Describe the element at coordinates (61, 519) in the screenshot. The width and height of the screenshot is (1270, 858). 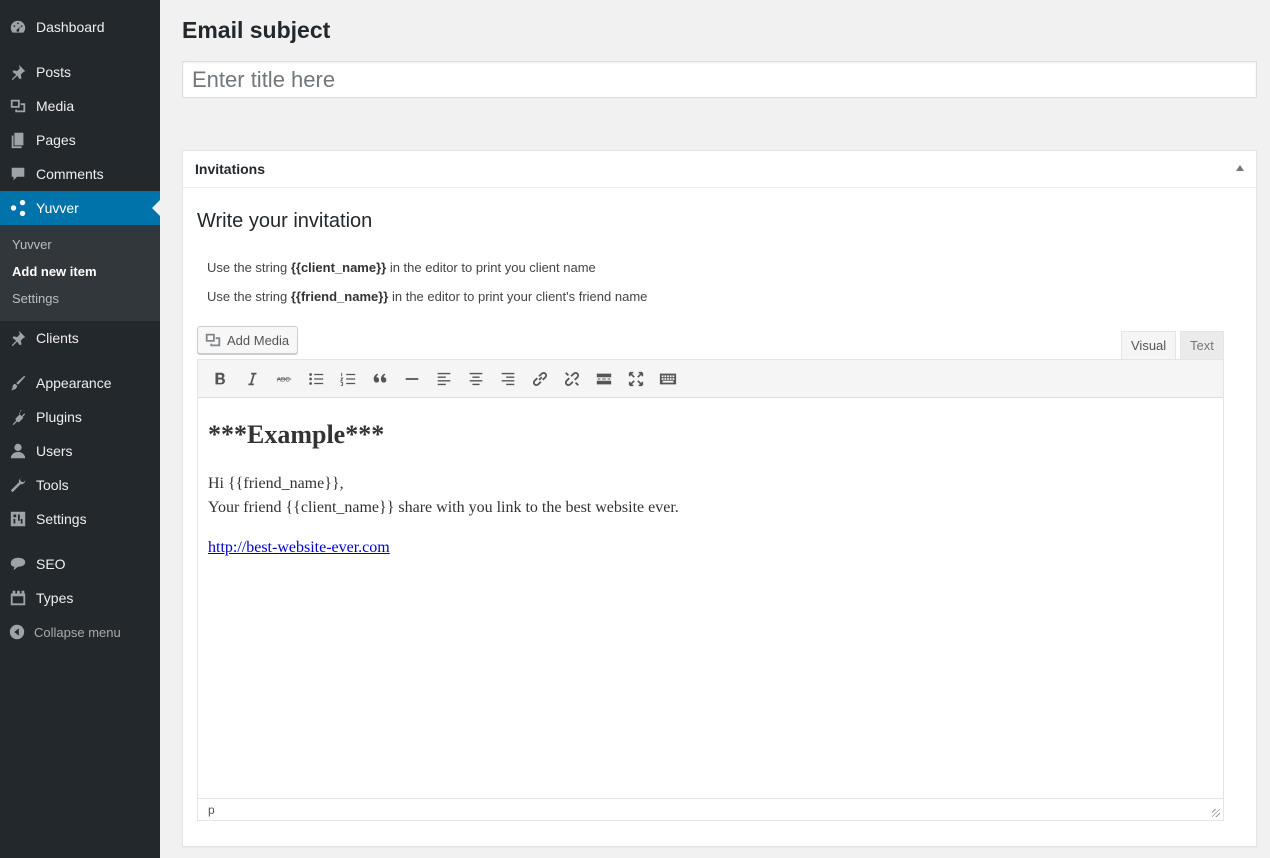
I see `sidebar-item-label: Settings` at that location.